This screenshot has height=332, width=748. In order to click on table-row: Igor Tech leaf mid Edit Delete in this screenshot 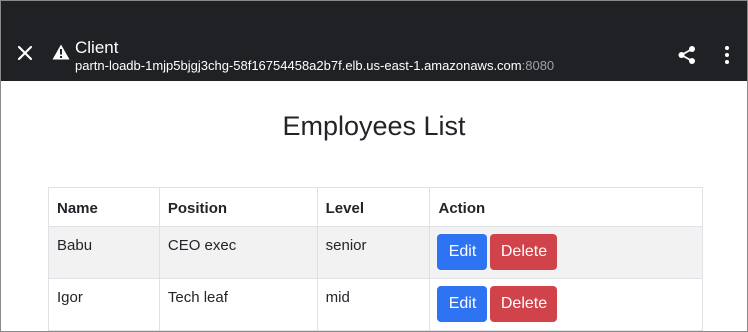, I will do `click(375, 304)`.